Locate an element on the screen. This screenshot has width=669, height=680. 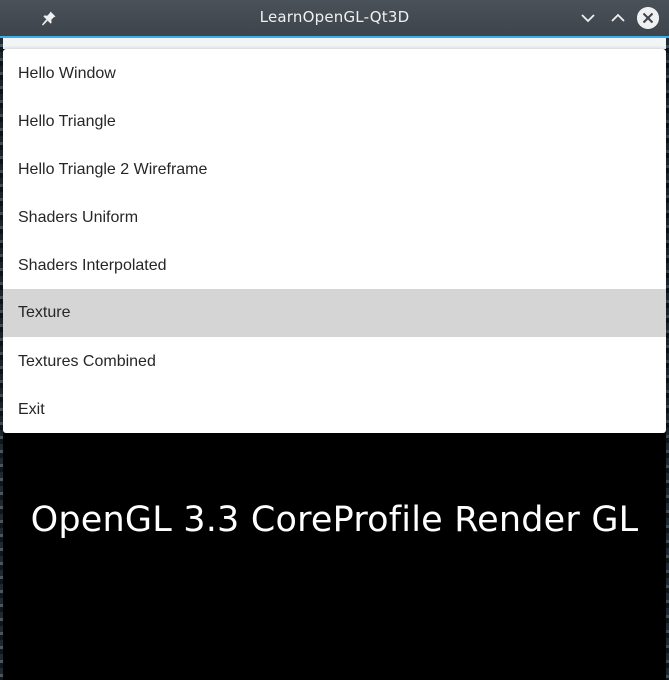
menu-item-texture: Texture is located at coordinates (334, 313).